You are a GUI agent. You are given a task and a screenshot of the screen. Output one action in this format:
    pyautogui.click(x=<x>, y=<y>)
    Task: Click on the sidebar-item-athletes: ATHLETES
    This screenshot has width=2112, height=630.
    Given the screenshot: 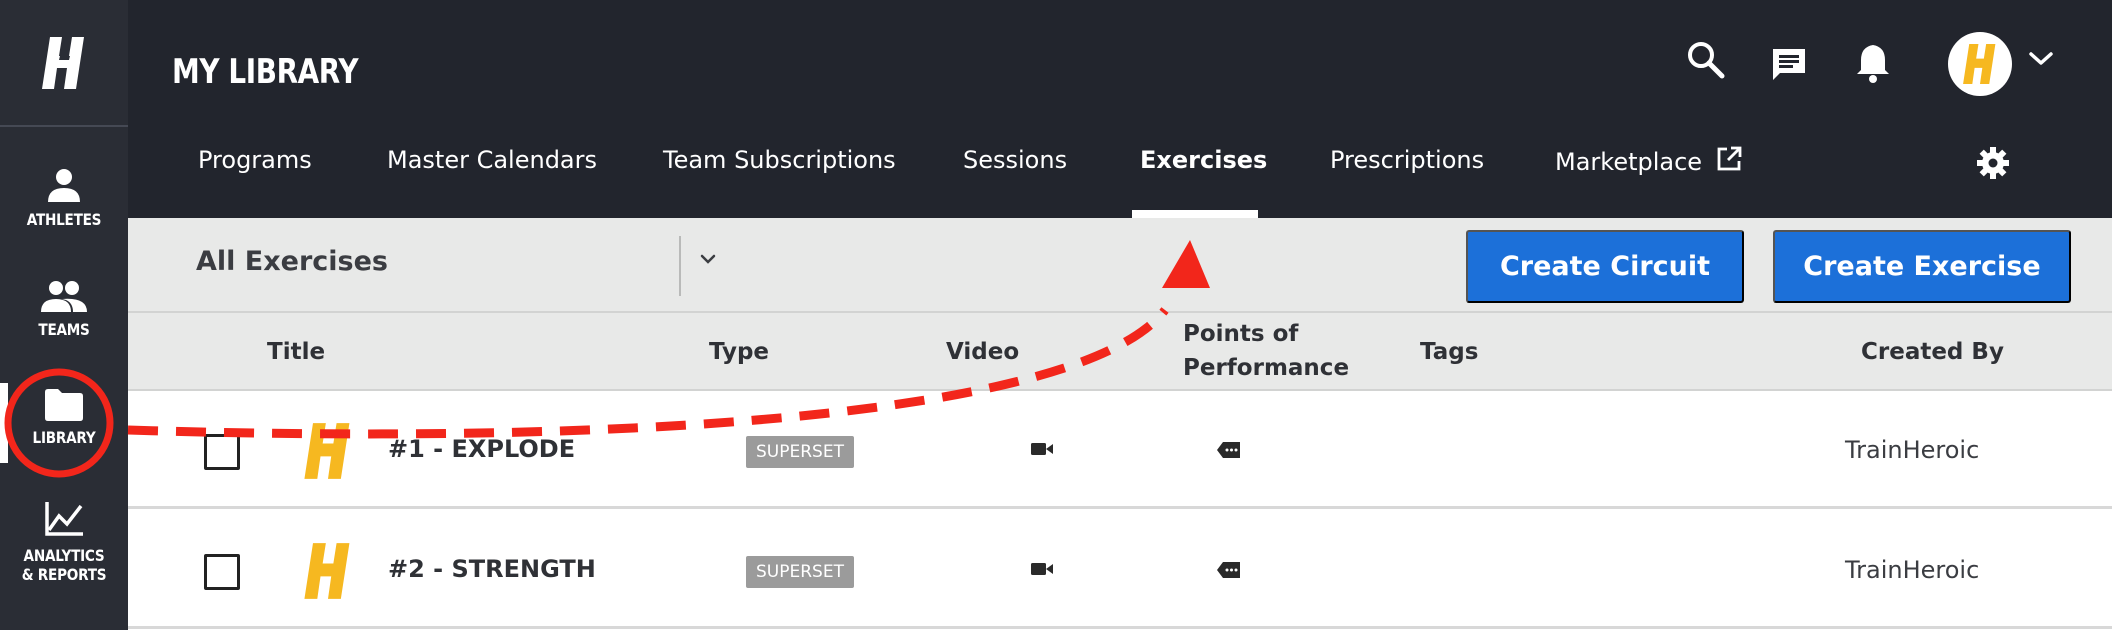 What is the action you would take?
    pyautogui.click(x=64, y=197)
    